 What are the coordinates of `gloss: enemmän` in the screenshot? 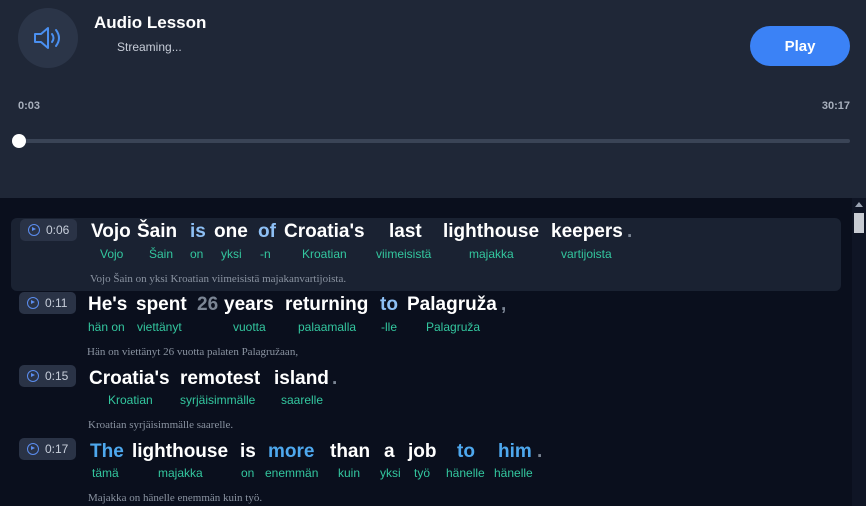 It's located at (292, 473).